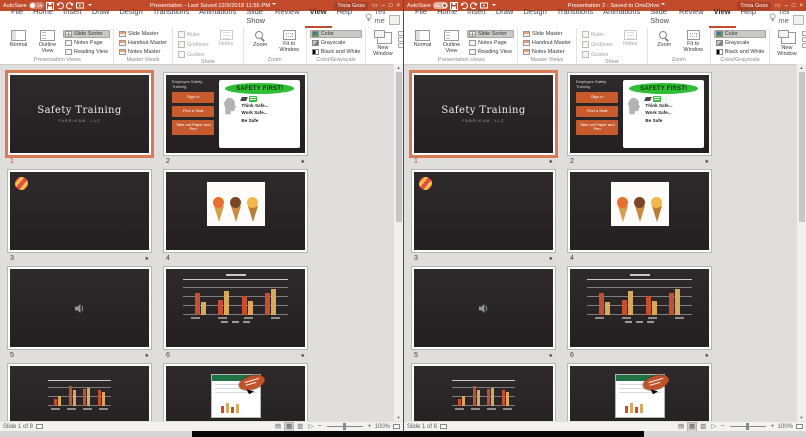  What do you see at coordinates (483, 6) in the screenshot?
I see `start-slideshow-icon` at bounding box center [483, 6].